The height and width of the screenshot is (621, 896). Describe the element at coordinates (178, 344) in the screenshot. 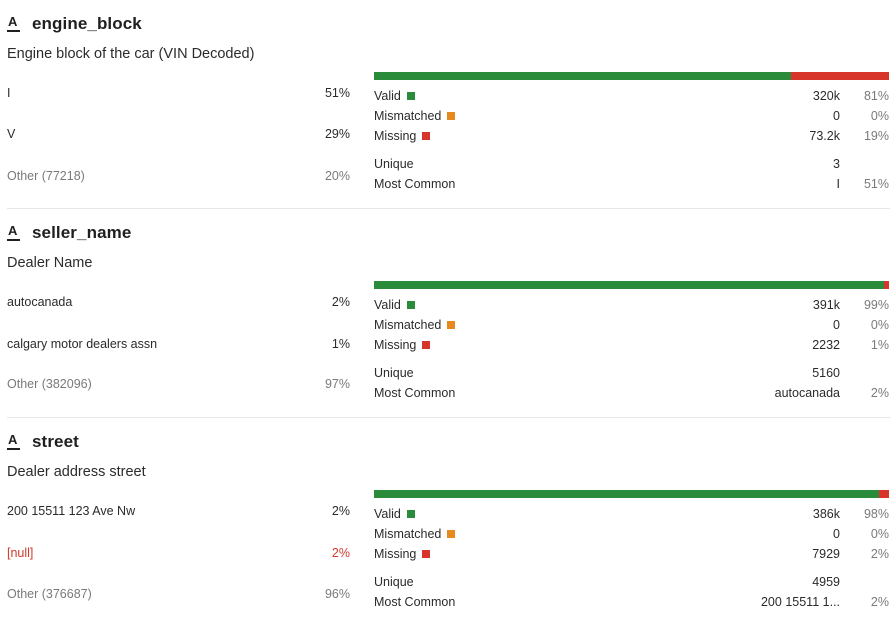

I see `top-value-row: calgary motor dealers assn 1%` at that location.